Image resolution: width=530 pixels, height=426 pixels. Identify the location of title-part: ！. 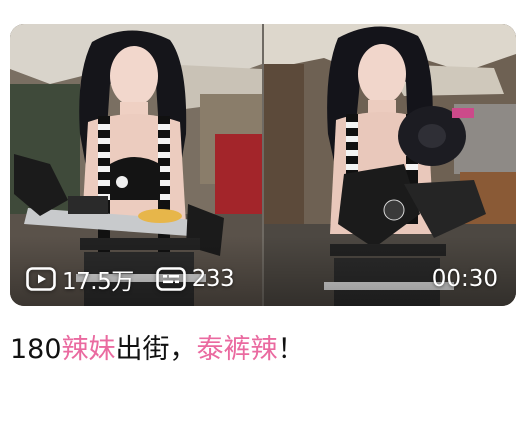
(291, 349).